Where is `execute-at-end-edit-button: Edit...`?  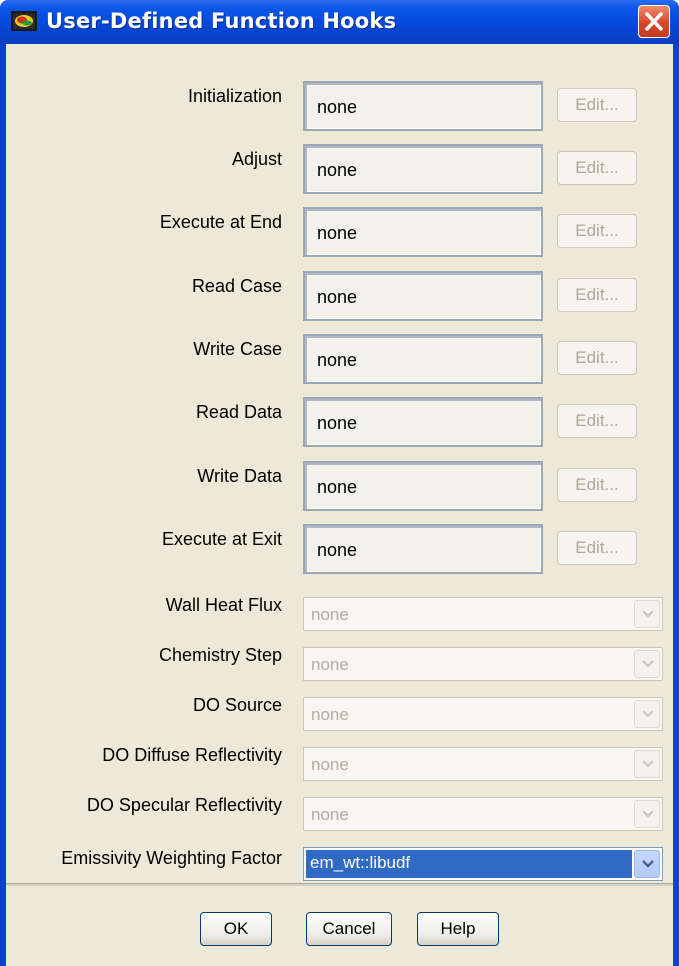
execute-at-end-edit-button: Edit... is located at coordinates (597, 231).